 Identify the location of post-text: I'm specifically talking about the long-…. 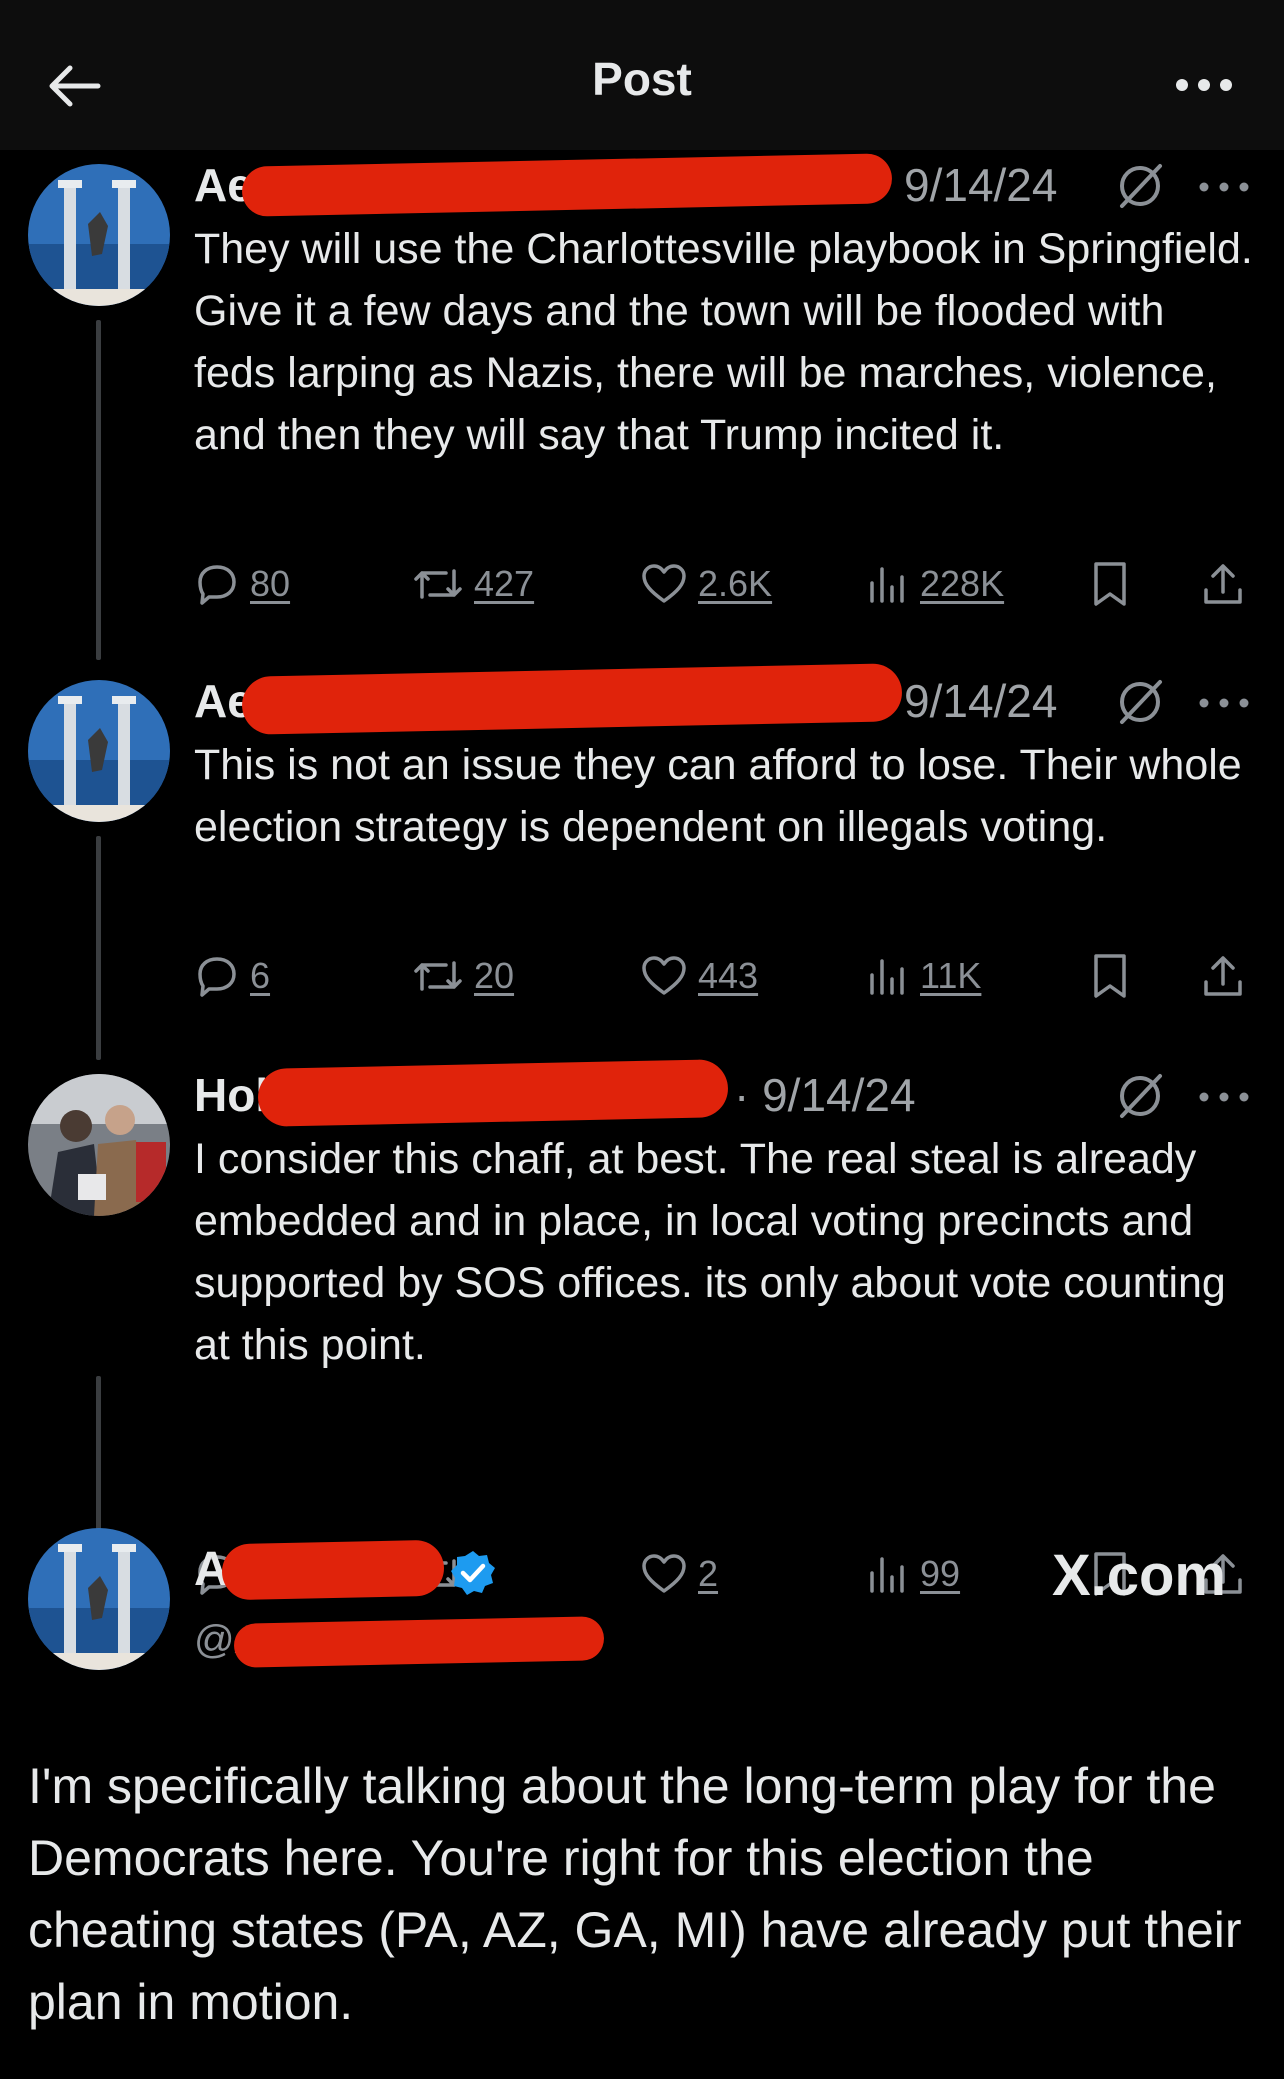
(635, 1894).